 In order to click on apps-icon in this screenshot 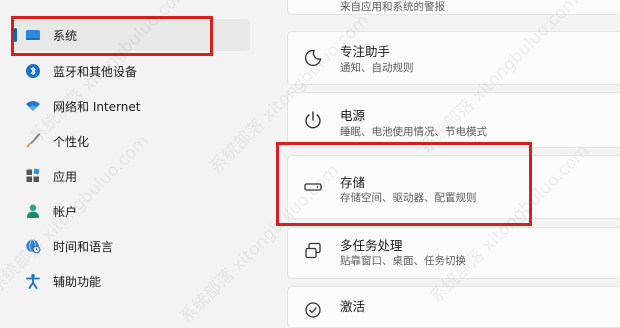, I will do `click(33, 175)`.